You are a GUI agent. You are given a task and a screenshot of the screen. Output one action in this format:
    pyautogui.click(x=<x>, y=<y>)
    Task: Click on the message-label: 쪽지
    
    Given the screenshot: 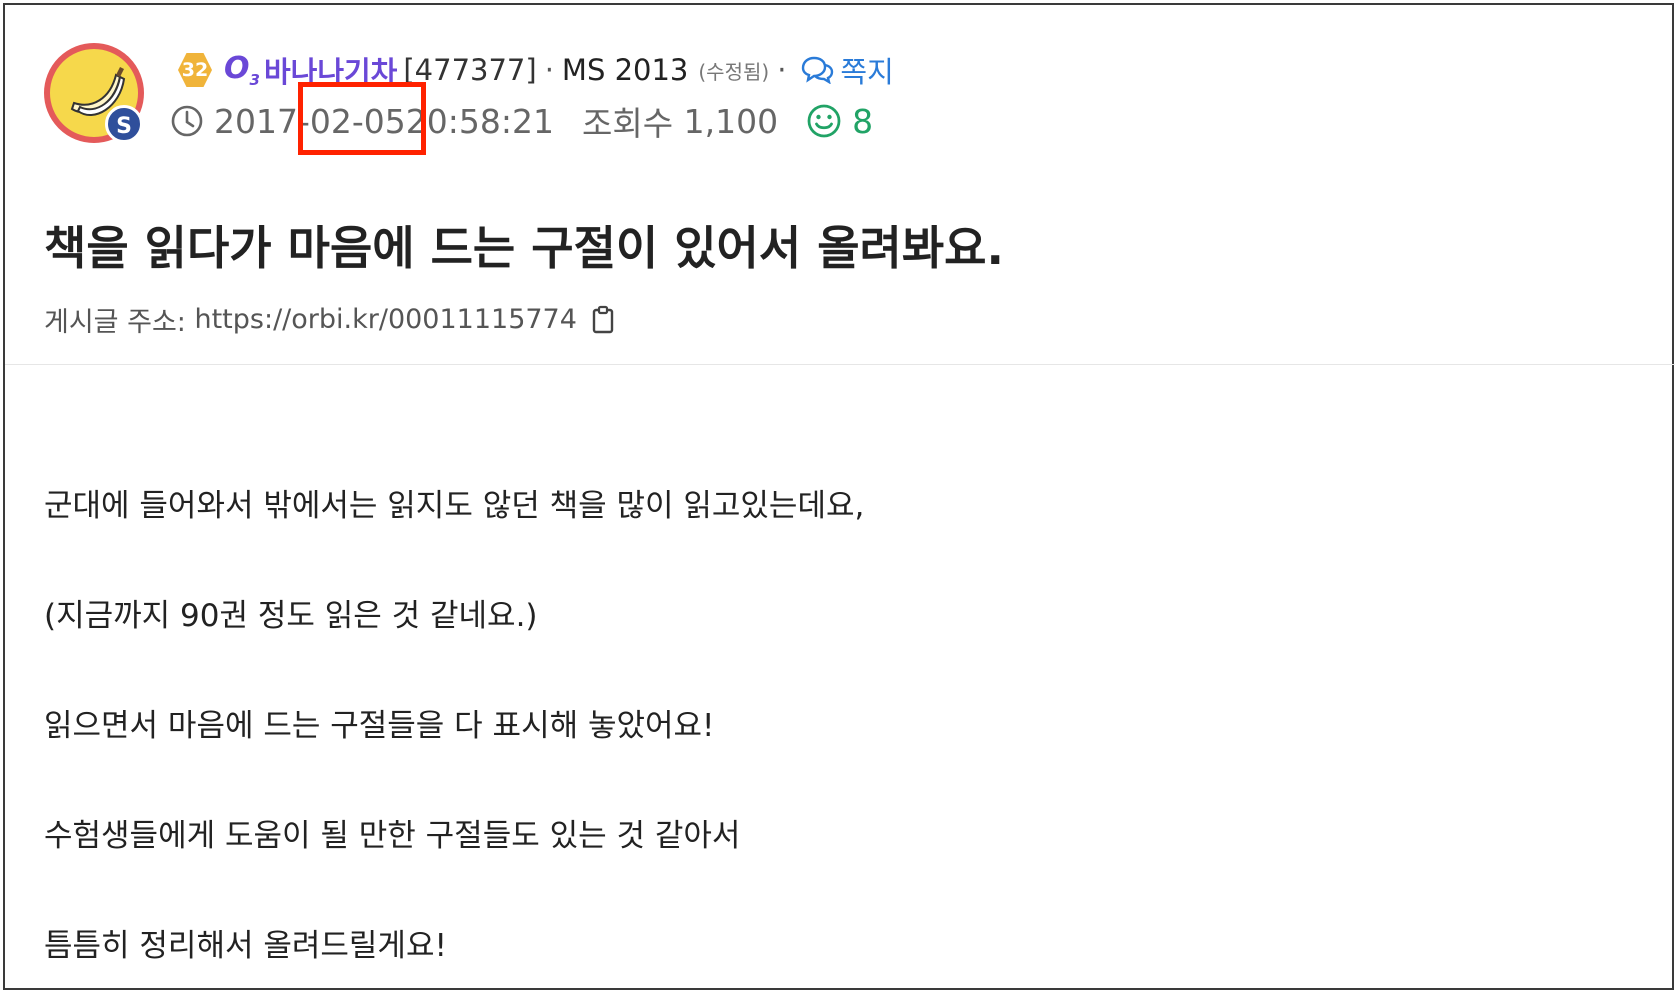 What is the action you would take?
    pyautogui.click(x=867, y=72)
    